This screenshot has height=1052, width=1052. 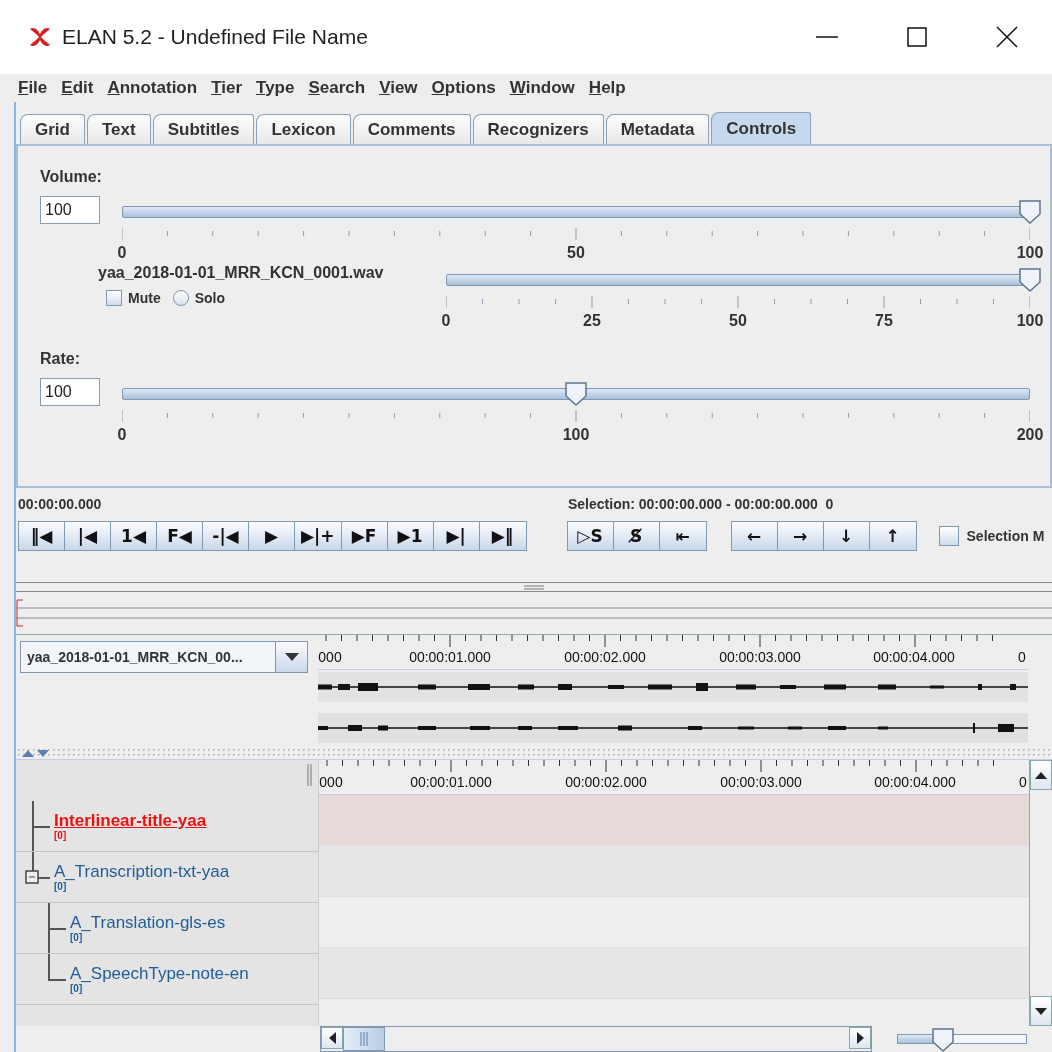 I want to click on menu-item: Window, so click(x=542, y=88).